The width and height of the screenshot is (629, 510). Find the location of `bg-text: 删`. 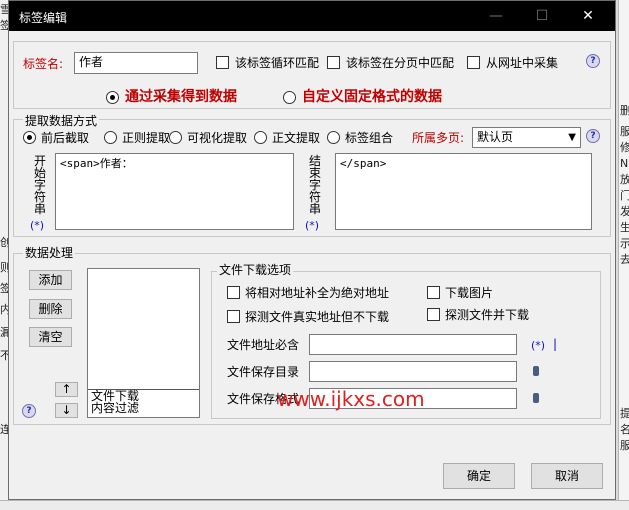

bg-text: 删 is located at coordinates (624, 110).